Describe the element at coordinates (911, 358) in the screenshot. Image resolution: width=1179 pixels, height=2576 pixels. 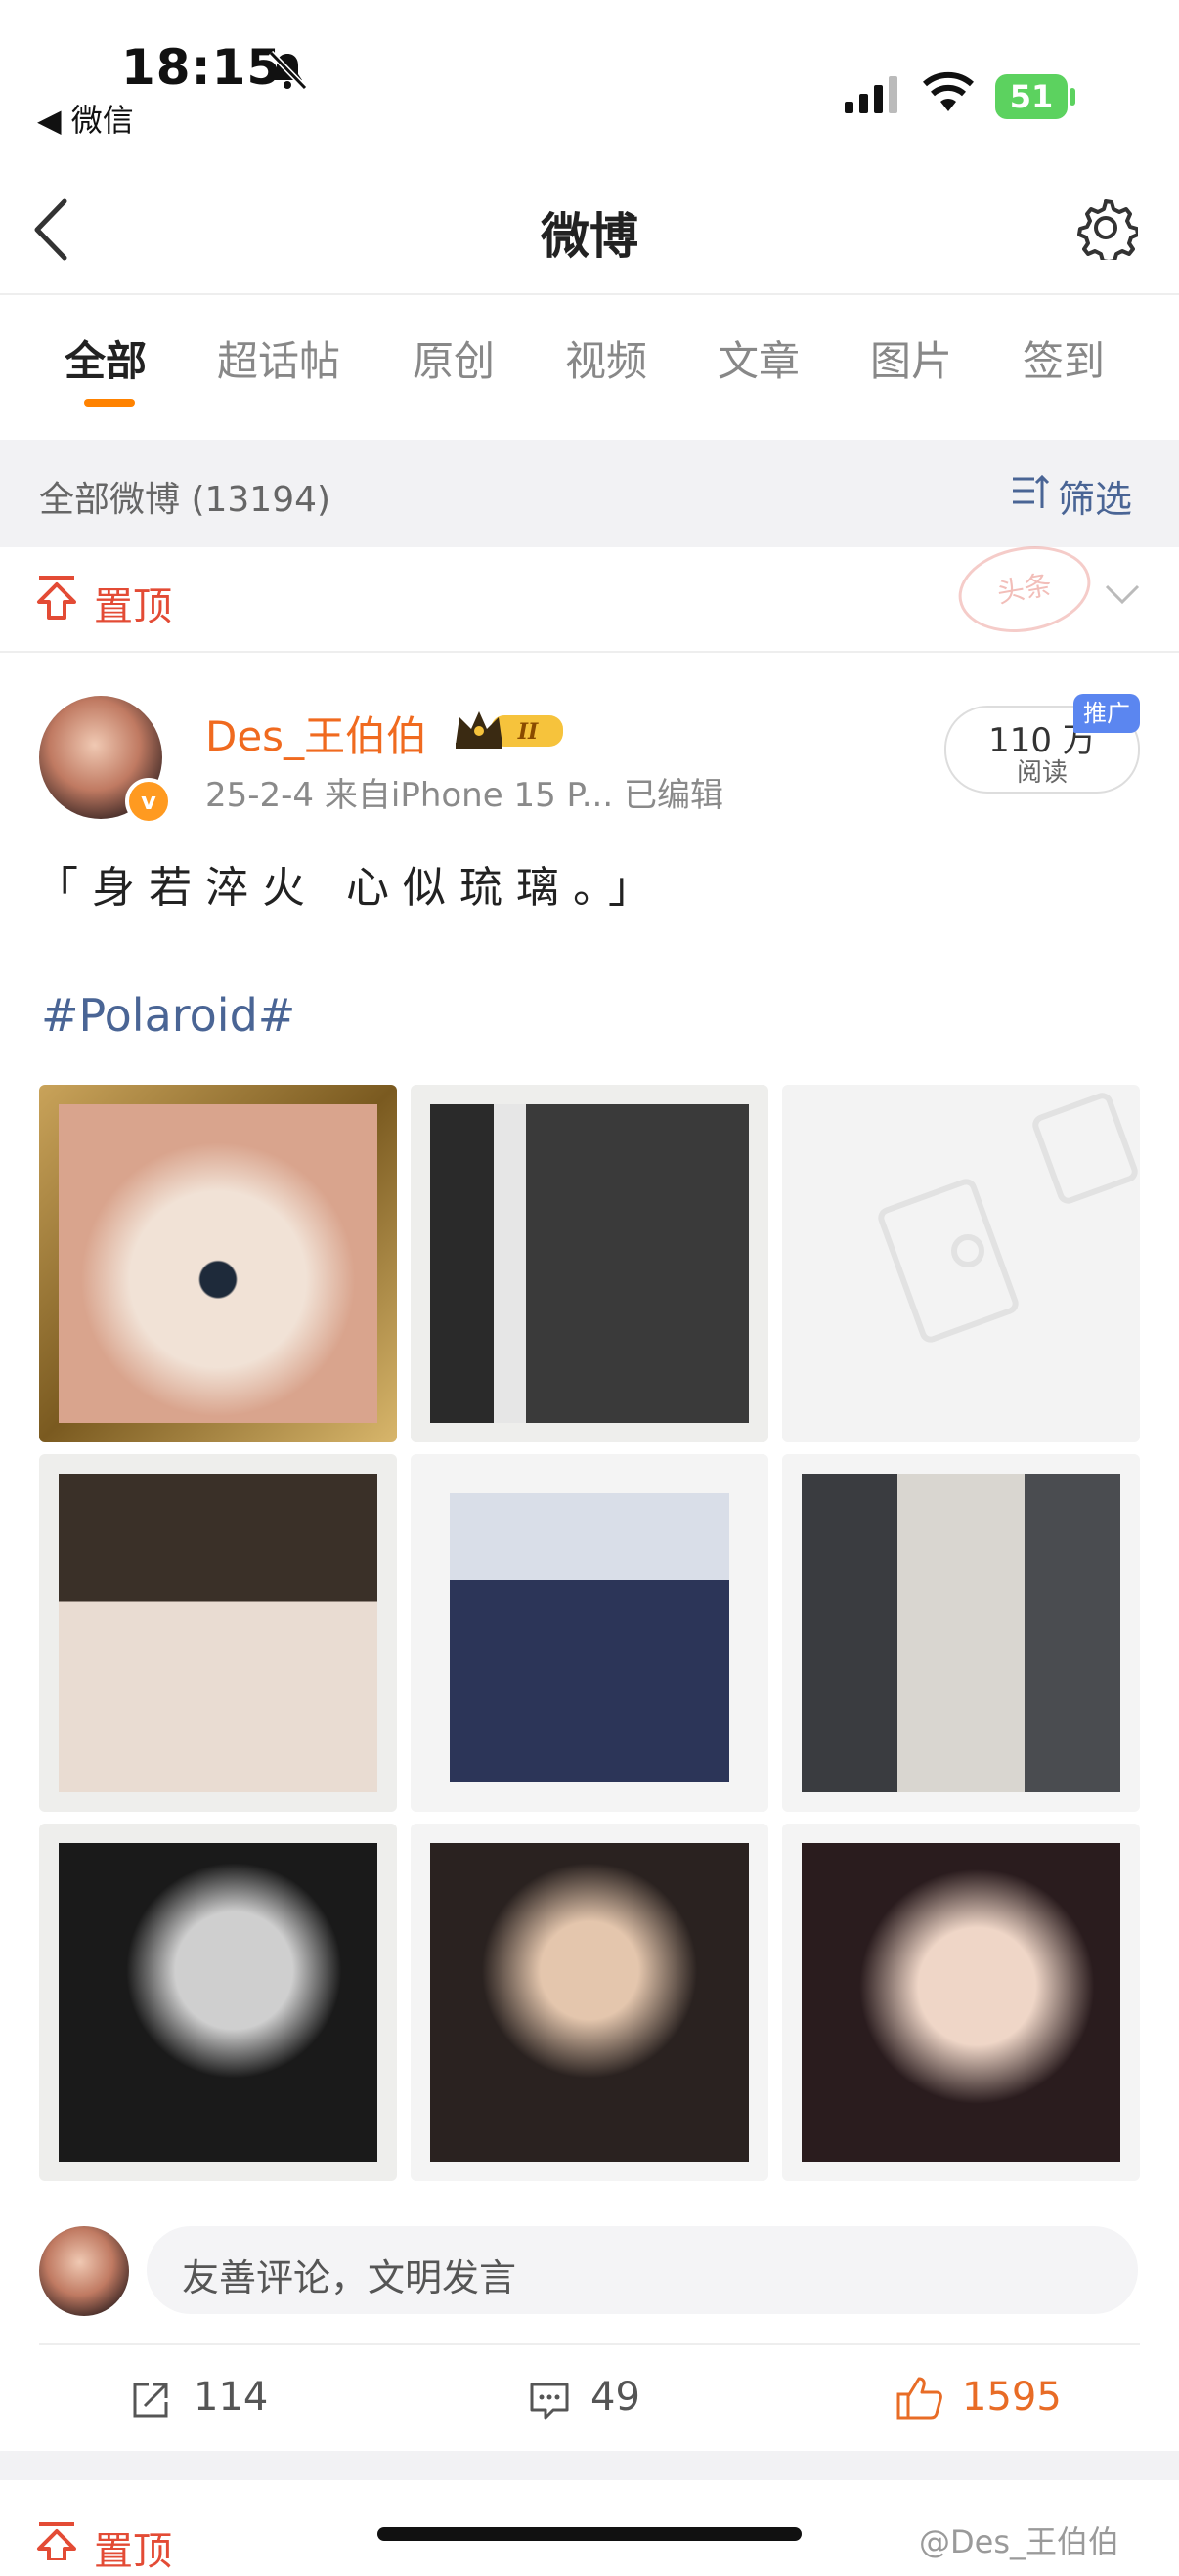
I see `tab-image: 图片` at that location.